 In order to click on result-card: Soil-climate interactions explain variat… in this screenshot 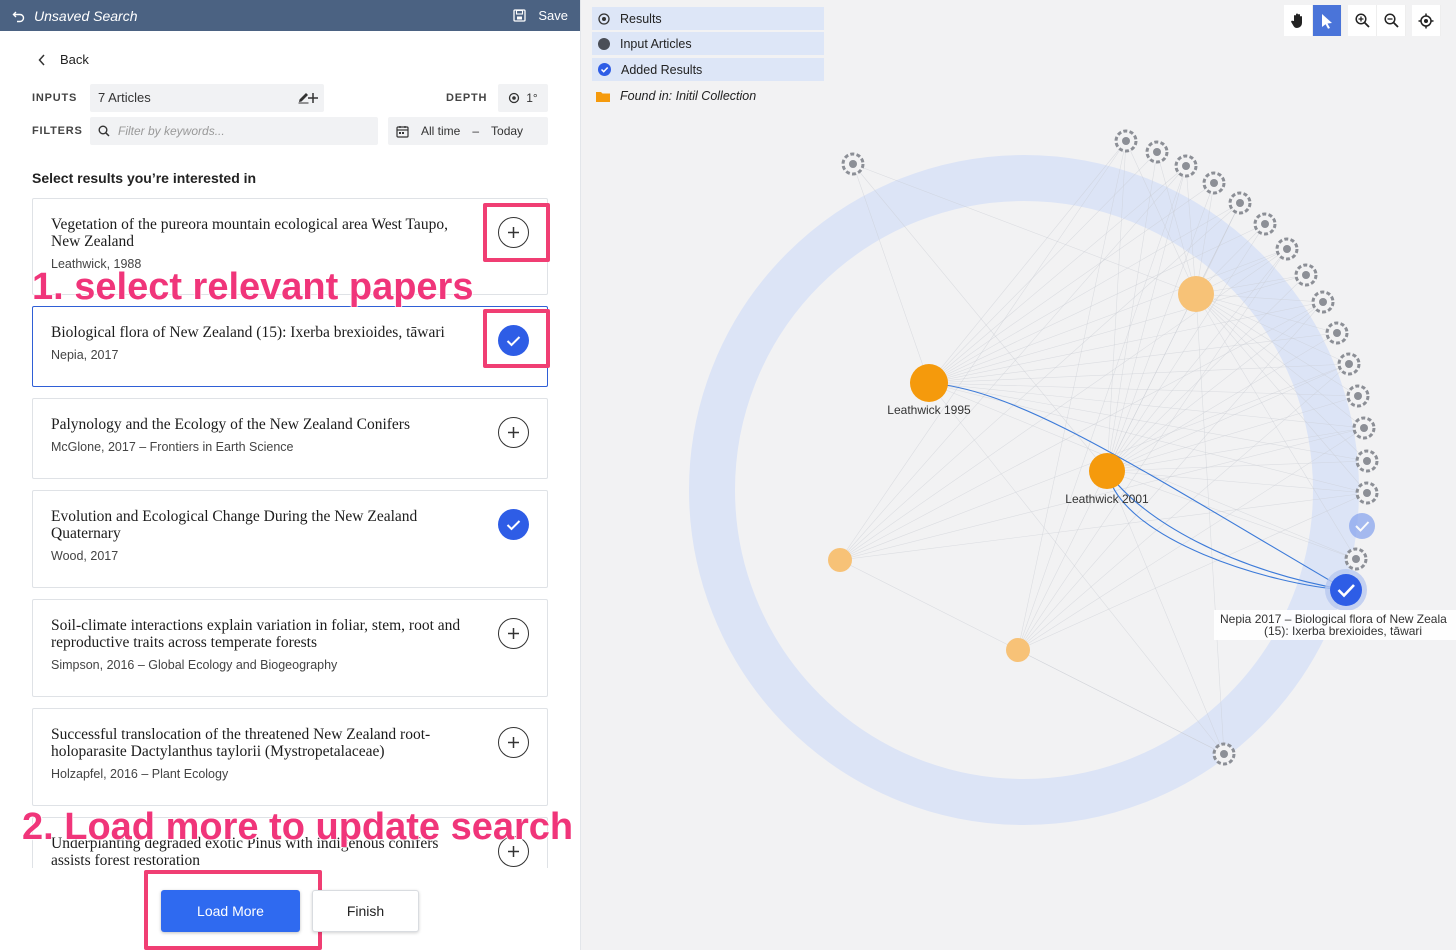, I will do `click(290, 648)`.